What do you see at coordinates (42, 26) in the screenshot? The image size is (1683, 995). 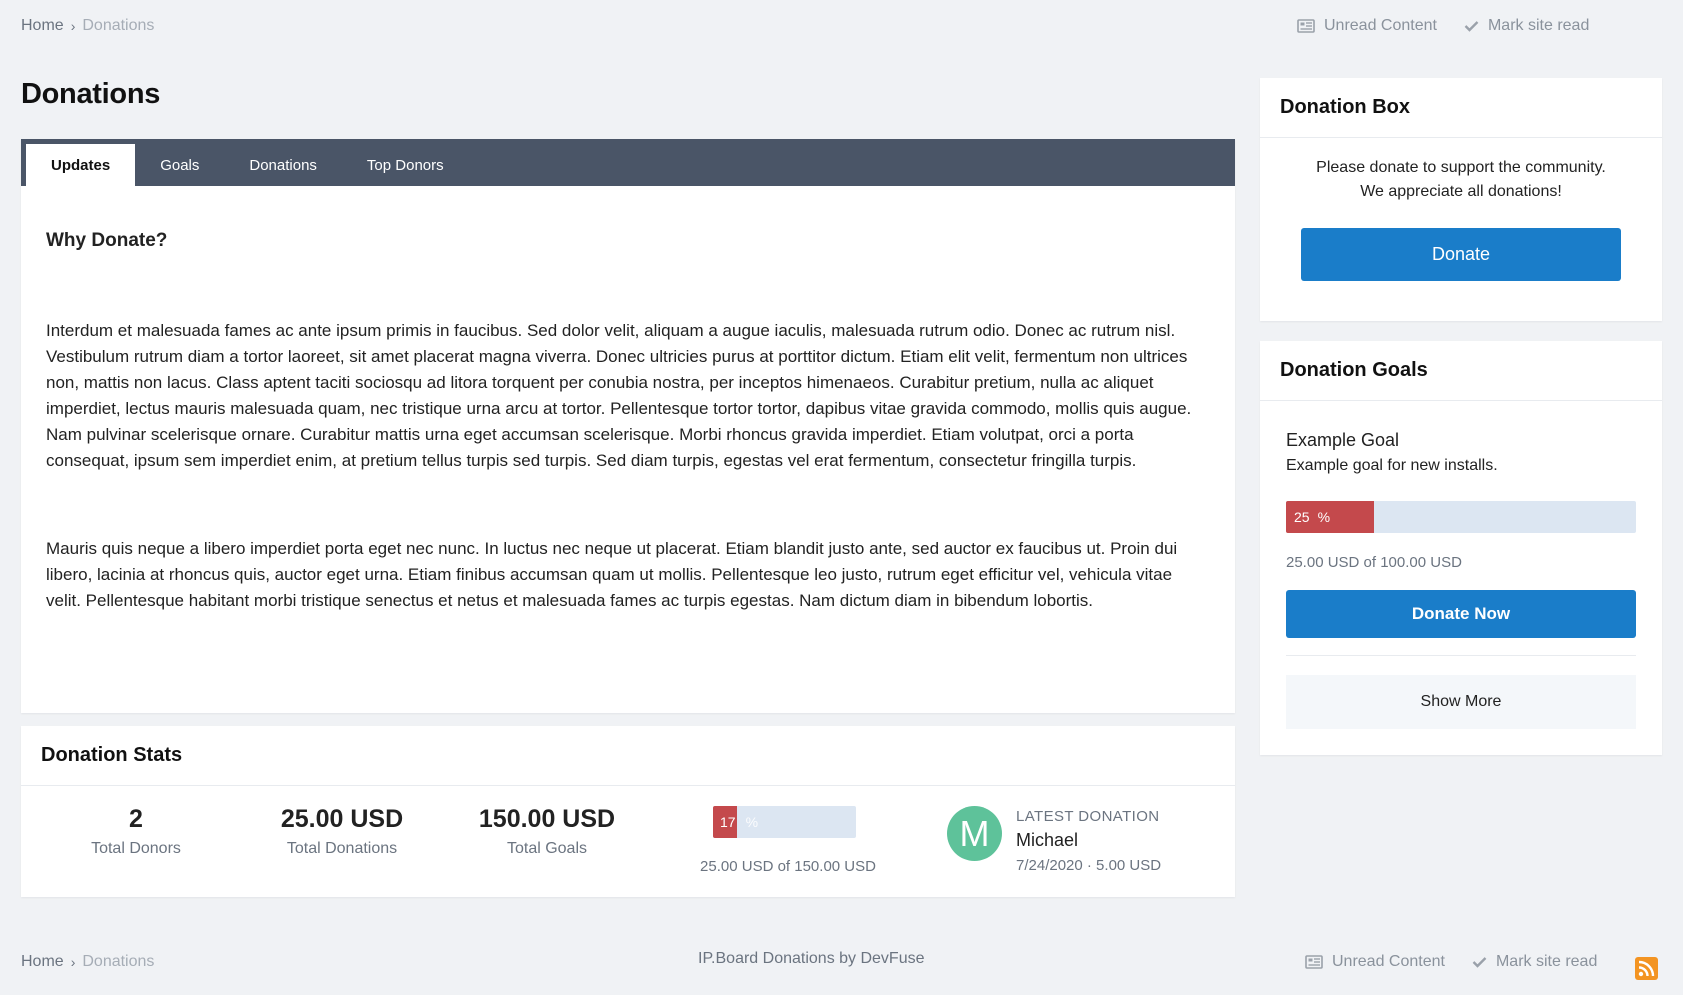 I see `breadcrumb-home-link: Home` at bounding box center [42, 26].